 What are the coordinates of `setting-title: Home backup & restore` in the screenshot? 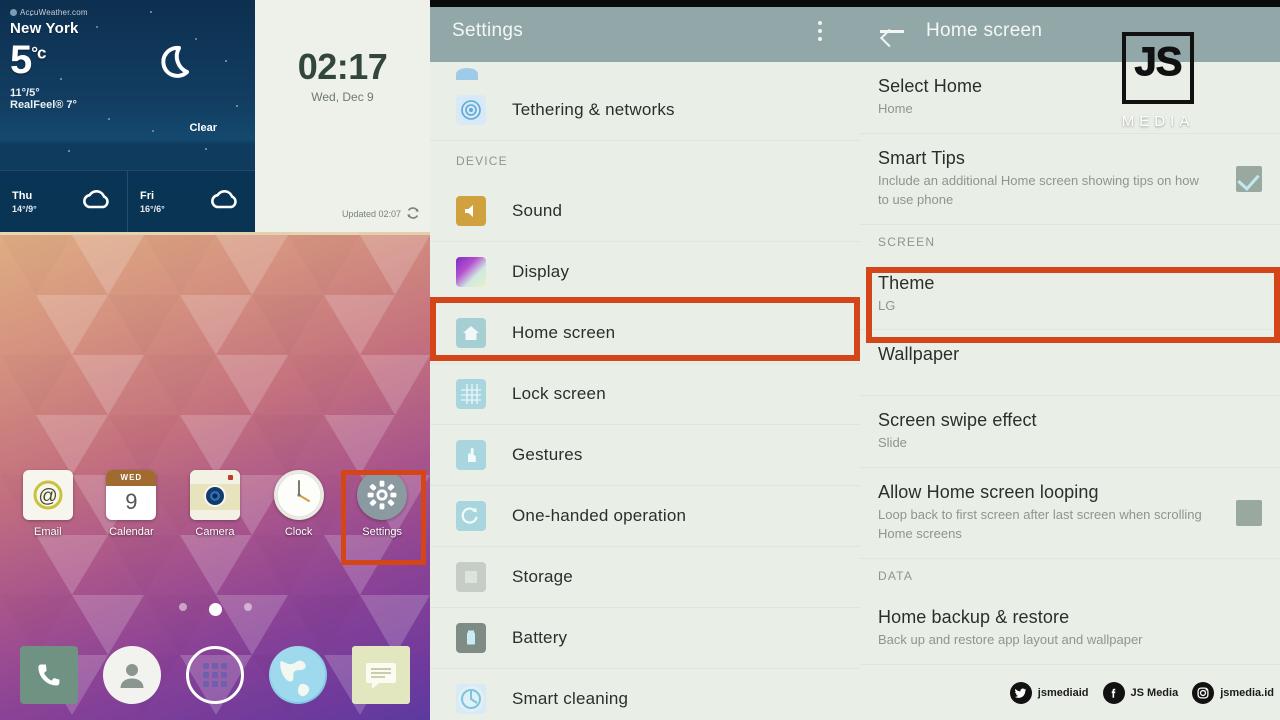 It's located at (974, 616).